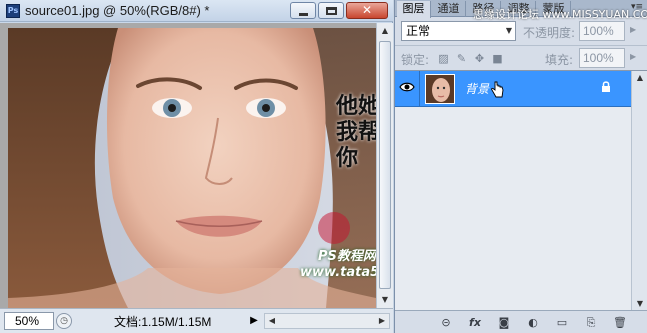  What do you see at coordinates (163, 322) in the screenshot?
I see `document-size-info: 文档:1.15M/1.15M` at bounding box center [163, 322].